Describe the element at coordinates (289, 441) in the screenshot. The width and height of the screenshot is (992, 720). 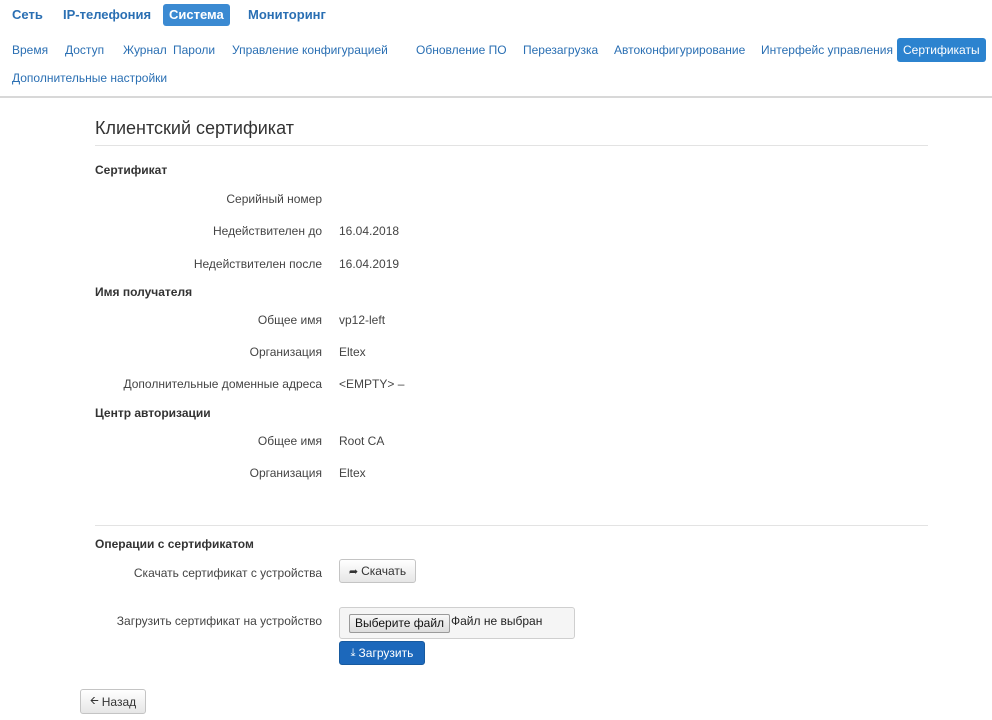
I see `issuer-cn-label: Общее имя` at that location.